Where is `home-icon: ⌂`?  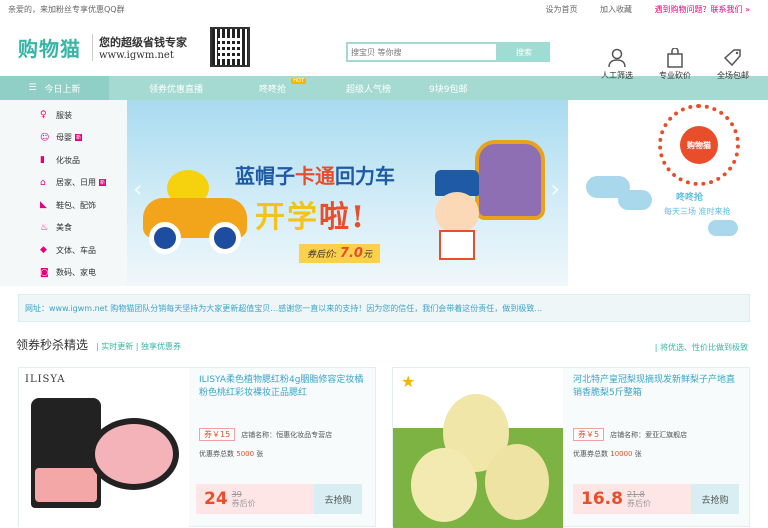 home-icon: ⌂ is located at coordinates (43, 182).